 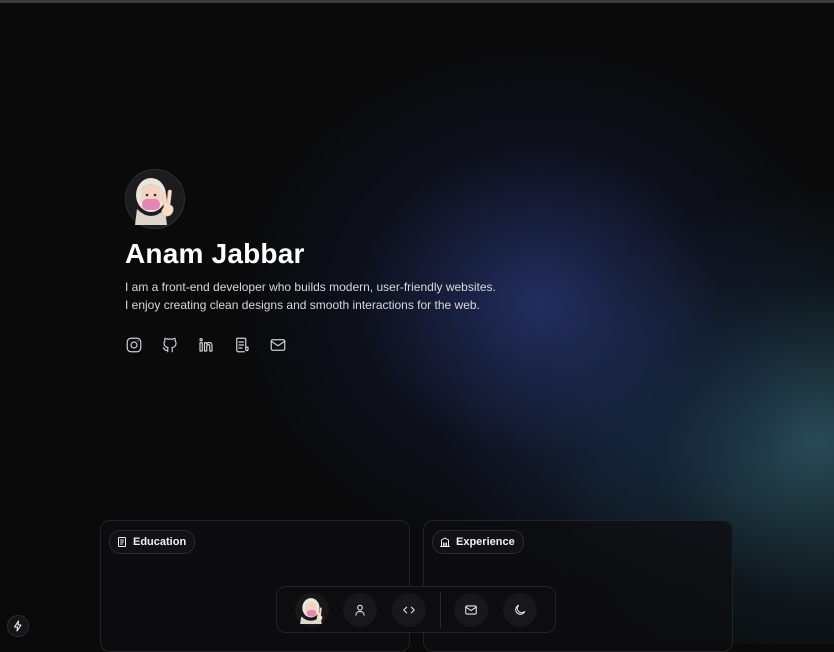 I want to click on dock-projects-button, so click(x=409, y=610).